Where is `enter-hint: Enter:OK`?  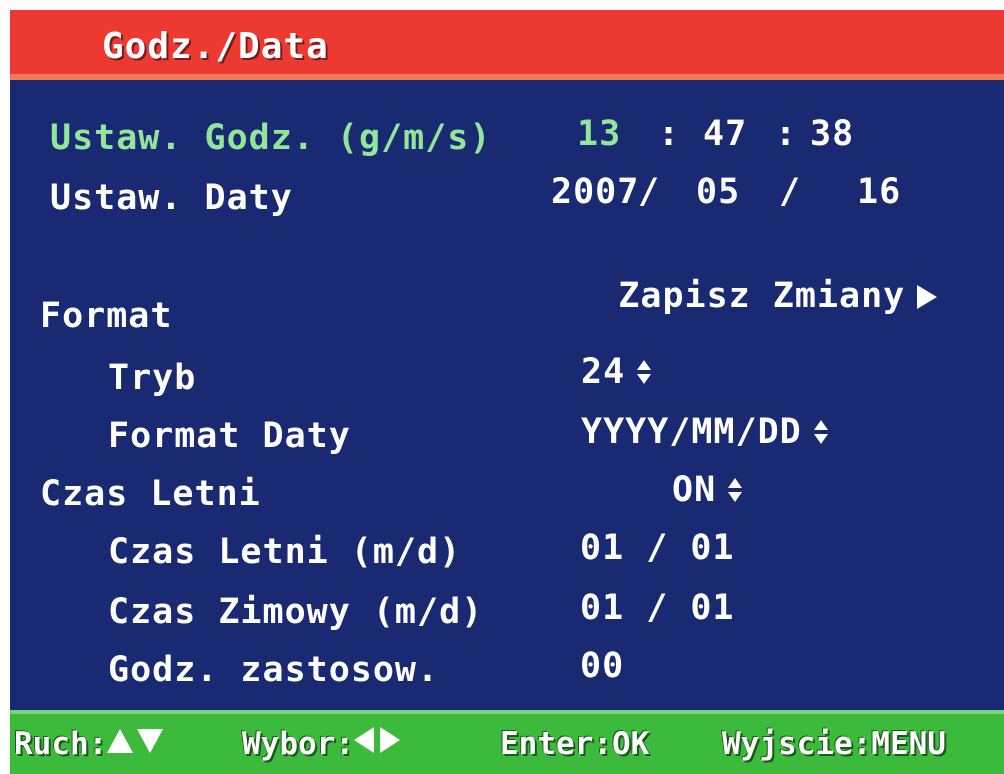
enter-hint: Enter:OK is located at coordinates (575, 744).